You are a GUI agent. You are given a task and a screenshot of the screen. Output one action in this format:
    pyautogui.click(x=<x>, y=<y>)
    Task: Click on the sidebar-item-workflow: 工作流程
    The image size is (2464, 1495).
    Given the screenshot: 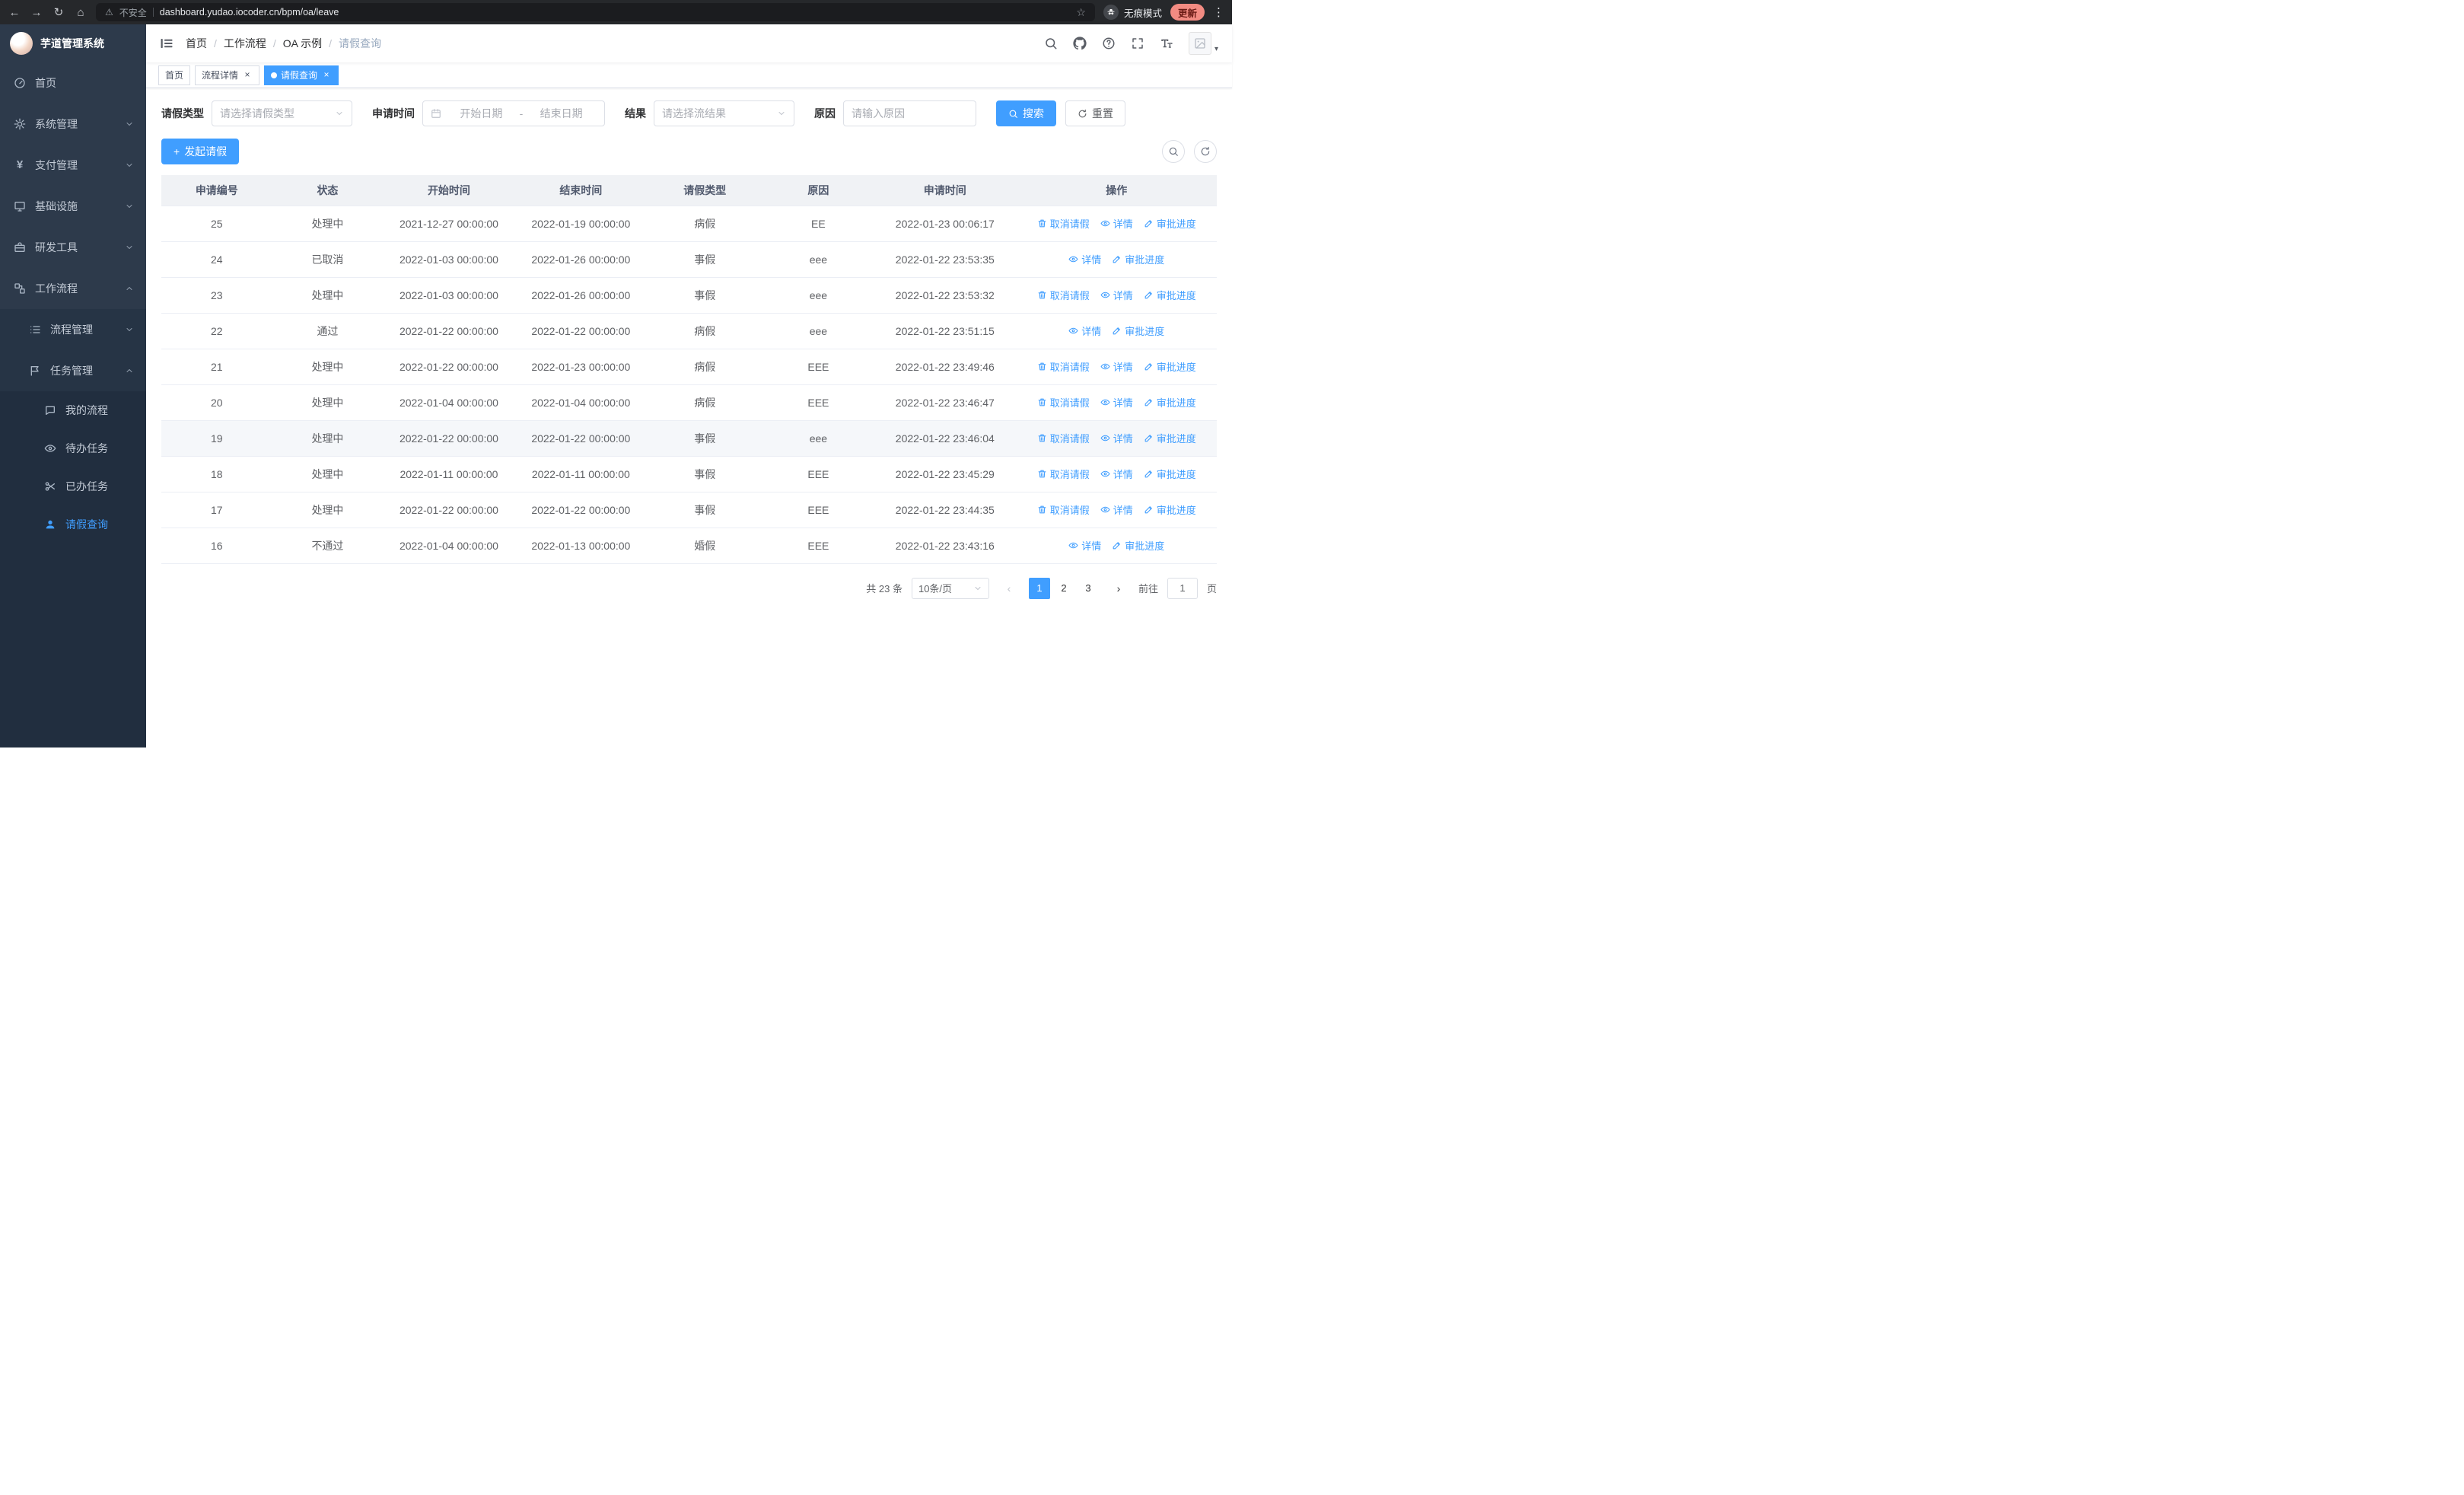 What is the action you would take?
    pyautogui.click(x=73, y=289)
    